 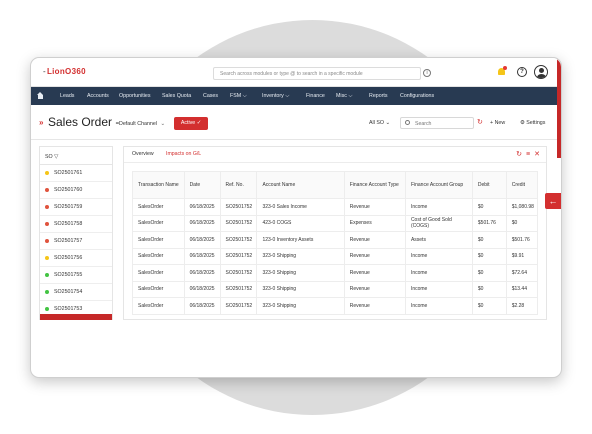 What do you see at coordinates (176, 96) in the screenshot?
I see `nav-sales-quota: Sales Quota` at bounding box center [176, 96].